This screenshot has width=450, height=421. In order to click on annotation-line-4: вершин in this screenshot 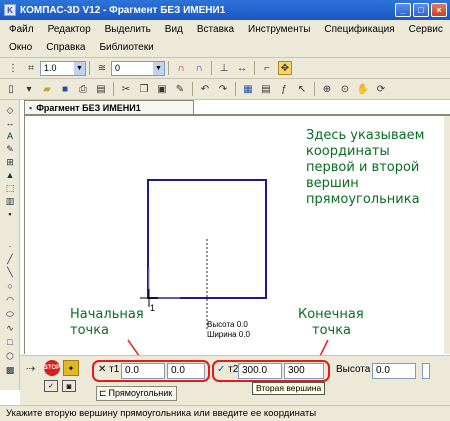, I will do `click(332, 183)`.